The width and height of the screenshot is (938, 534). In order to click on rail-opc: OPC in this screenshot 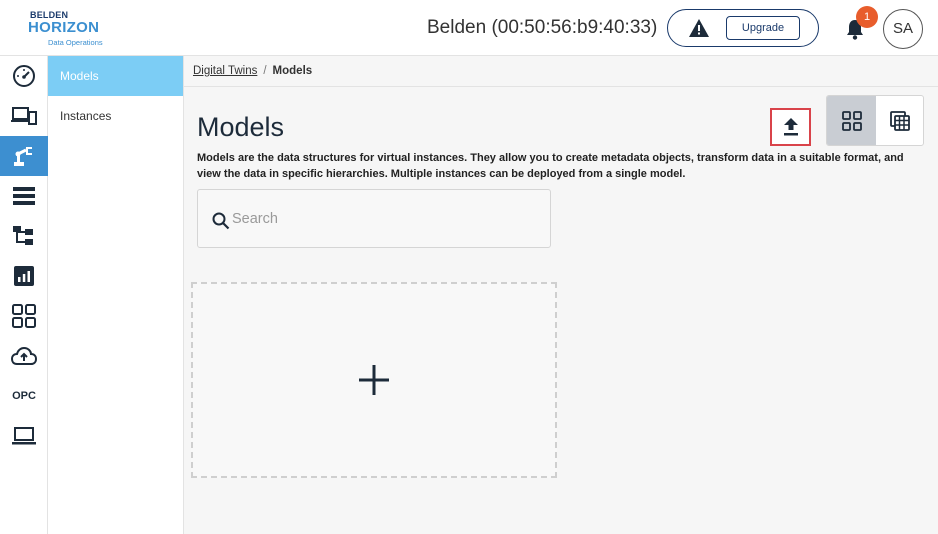, I will do `click(24, 396)`.